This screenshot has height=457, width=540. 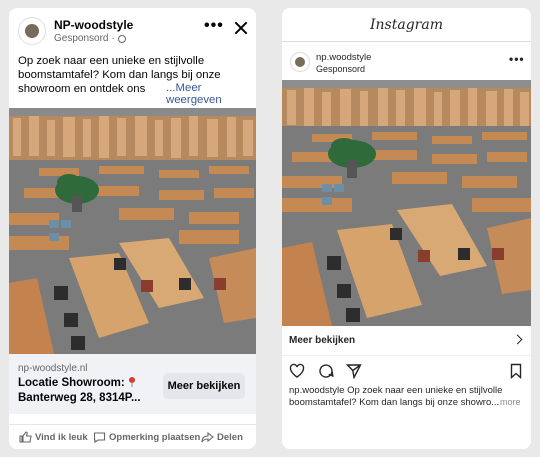 What do you see at coordinates (322, 340) in the screenshot?
I see `ig-more-button: Meer bekijken` at bounding box center [322, 340].